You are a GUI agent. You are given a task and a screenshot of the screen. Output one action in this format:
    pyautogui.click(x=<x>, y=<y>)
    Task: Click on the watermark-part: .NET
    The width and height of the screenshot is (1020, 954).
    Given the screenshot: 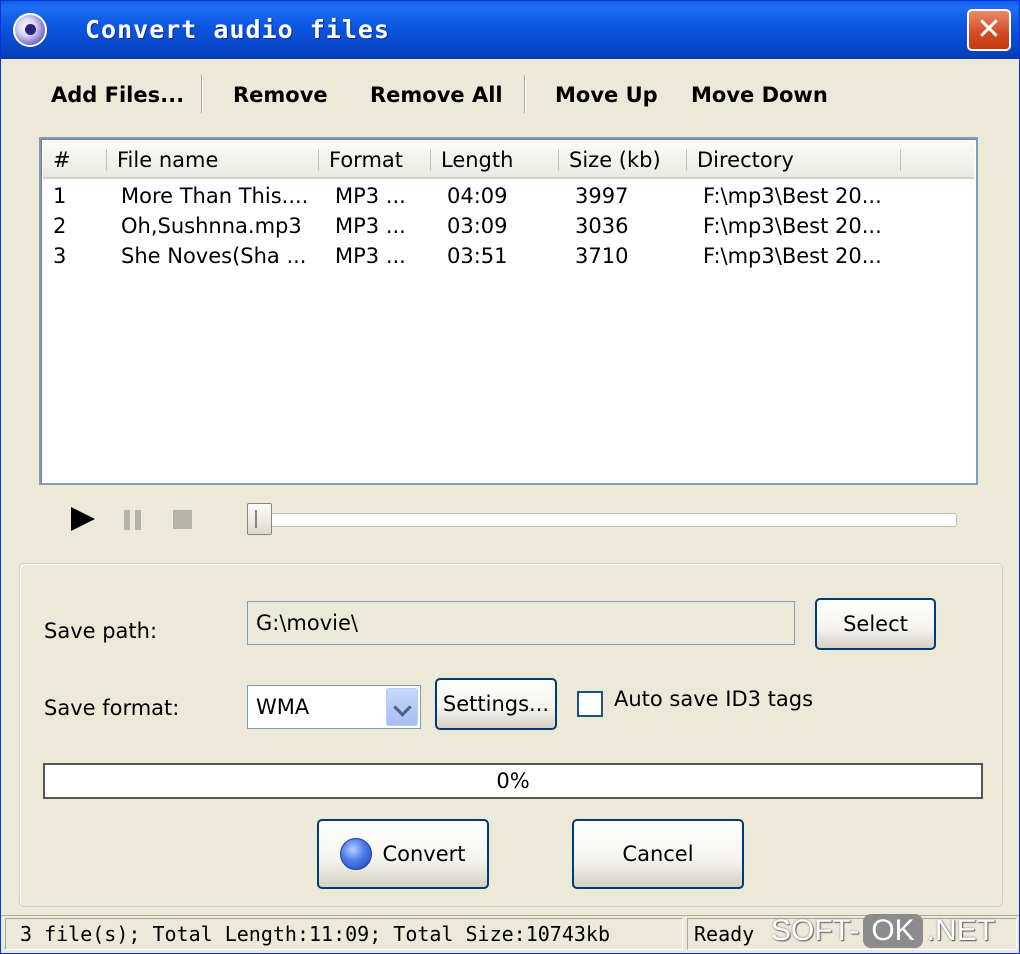 What is the action you would take?
    pyautogui.click(x=961, y=930)
    